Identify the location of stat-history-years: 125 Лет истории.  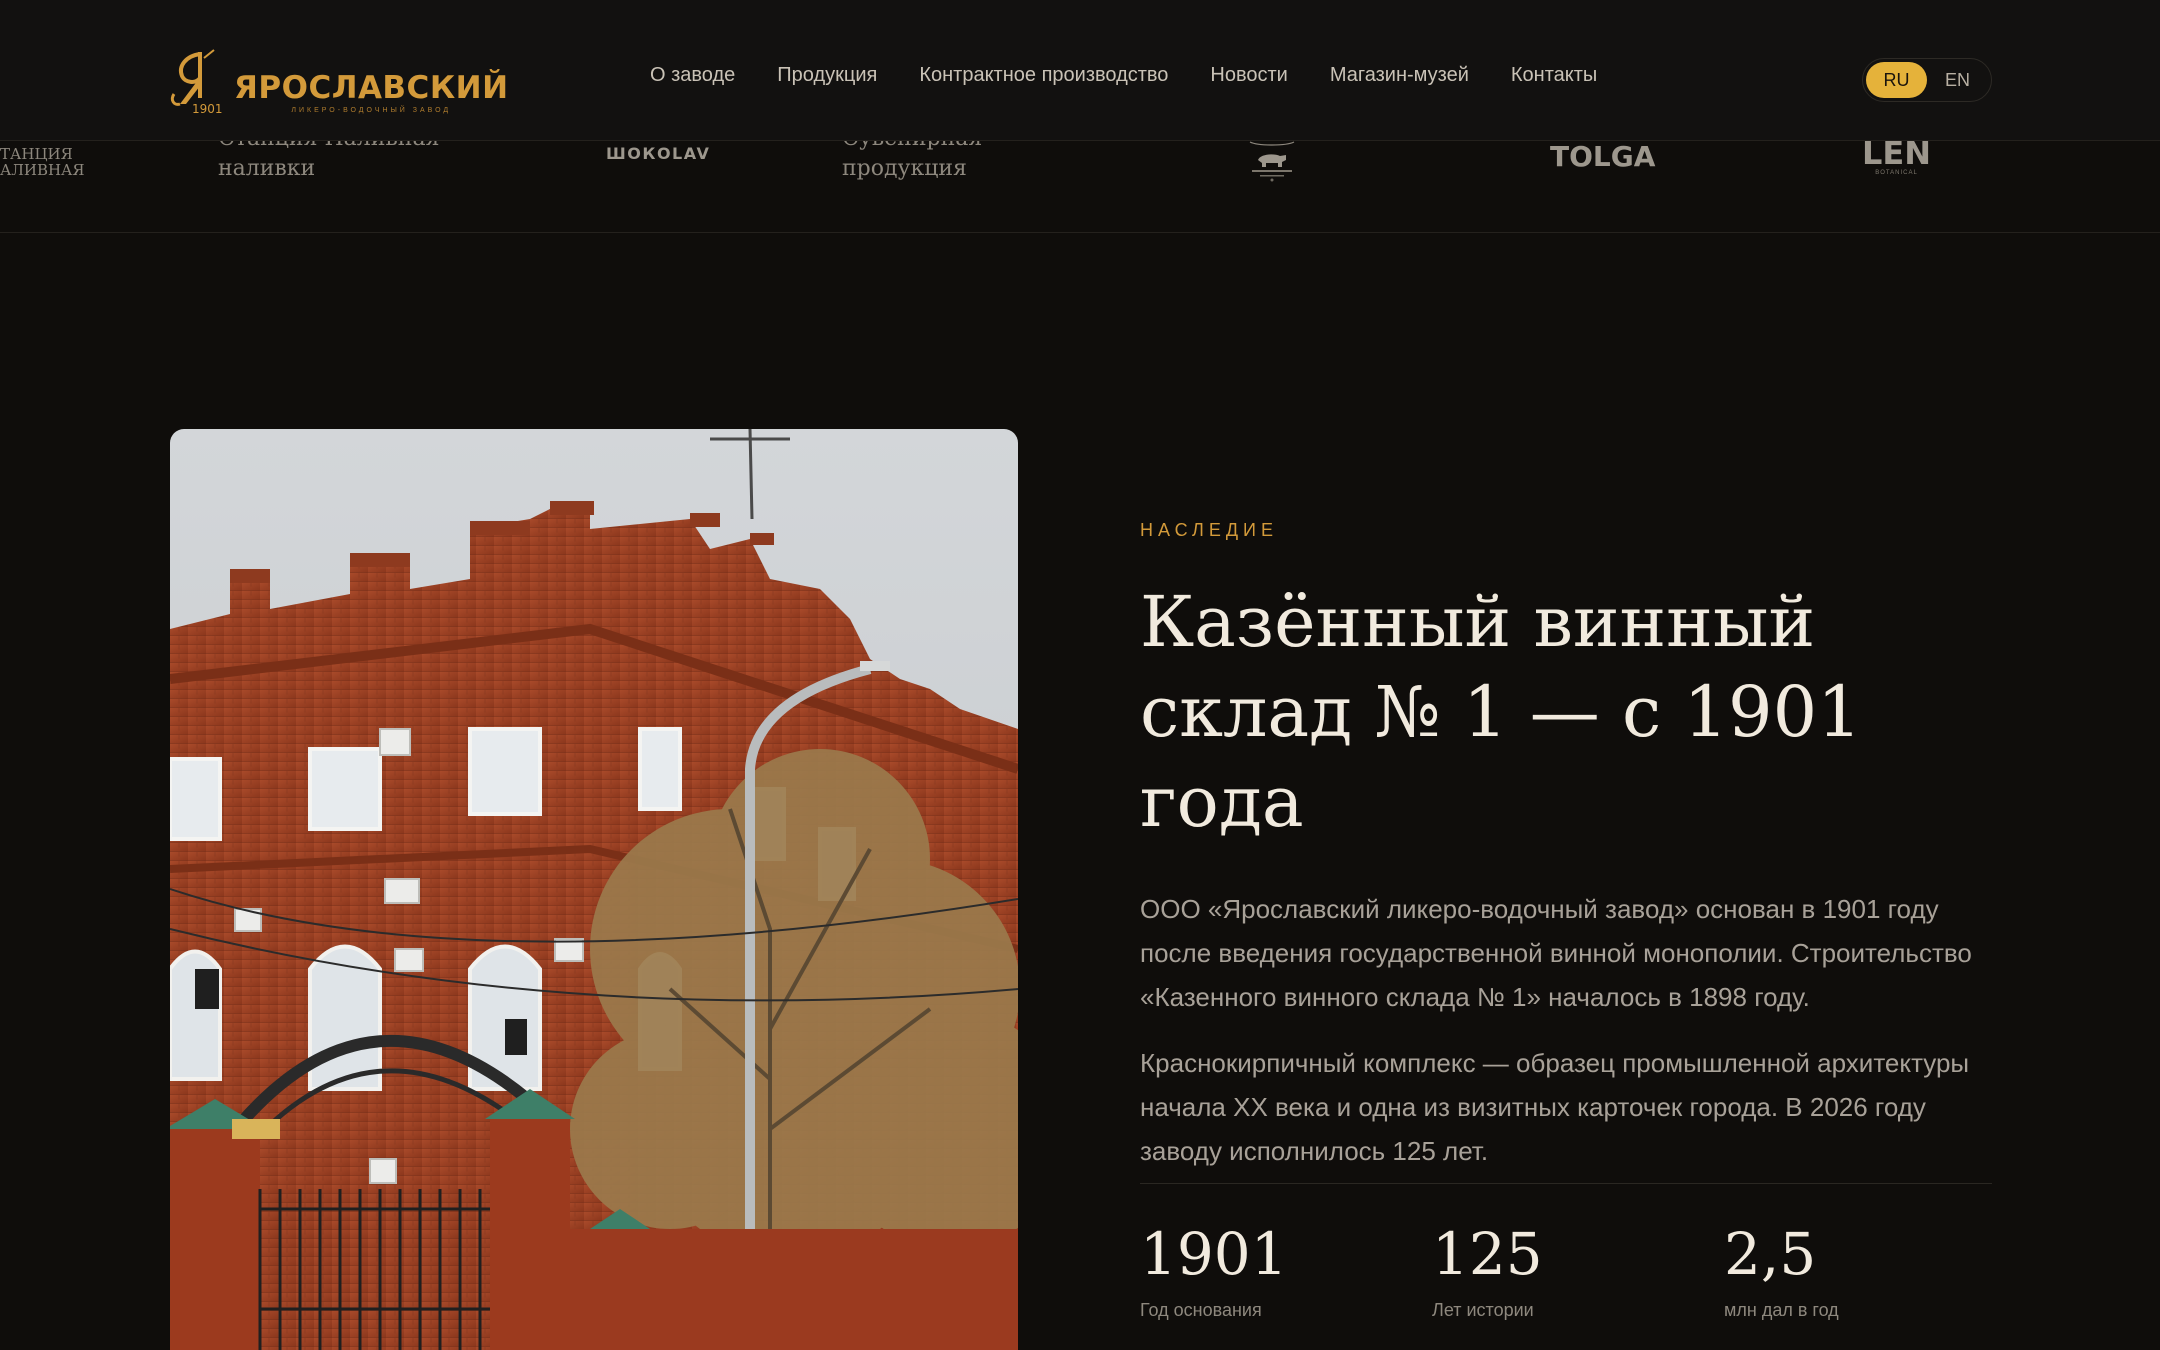
(1578, 1271).